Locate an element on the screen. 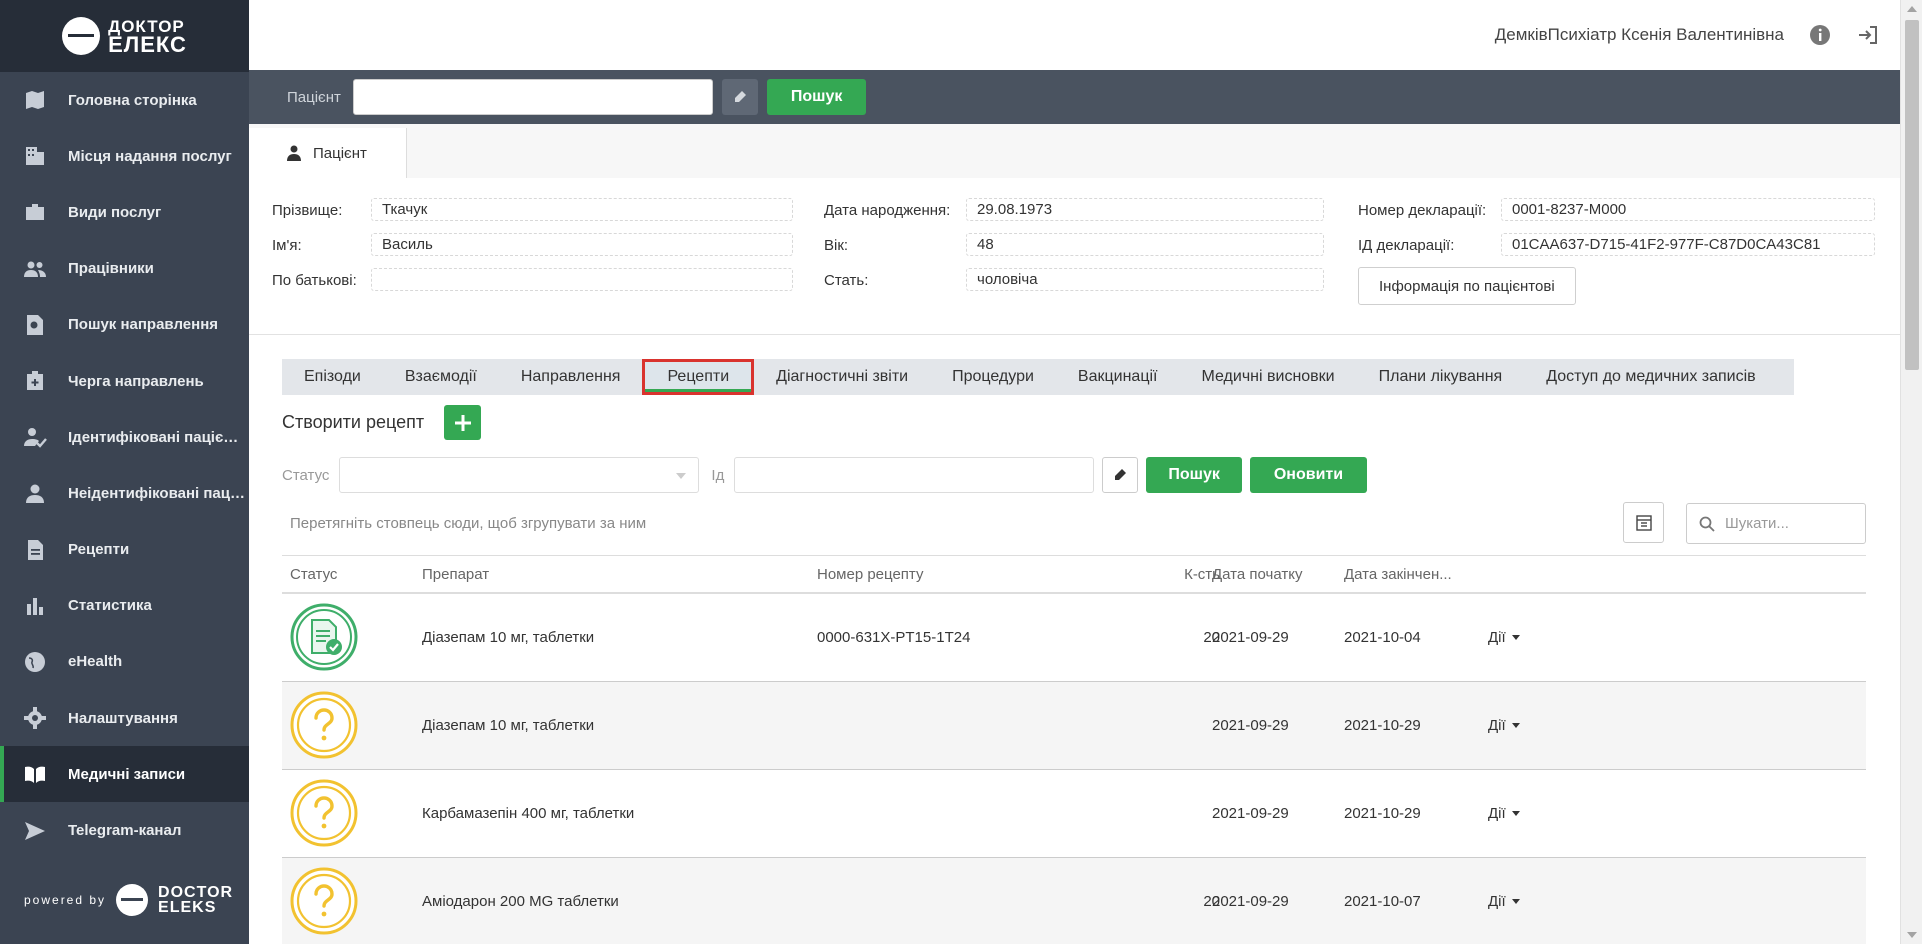 This screenshot has height=944, width=1922. status-select is located at coordinates (519, 475).